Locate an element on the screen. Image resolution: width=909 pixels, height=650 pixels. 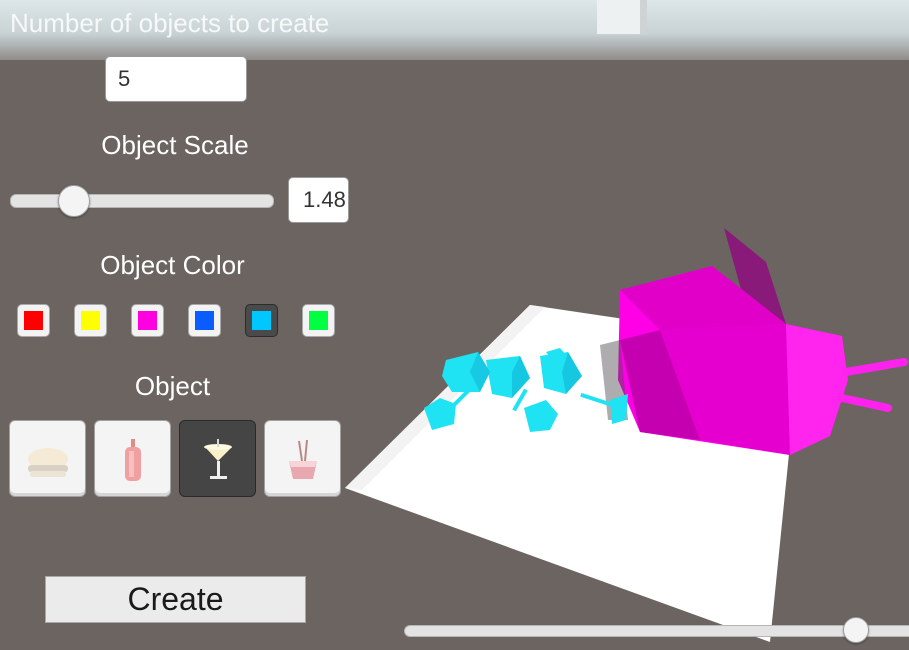
cocktail-glass-icon is located at coordinates (218, 459).